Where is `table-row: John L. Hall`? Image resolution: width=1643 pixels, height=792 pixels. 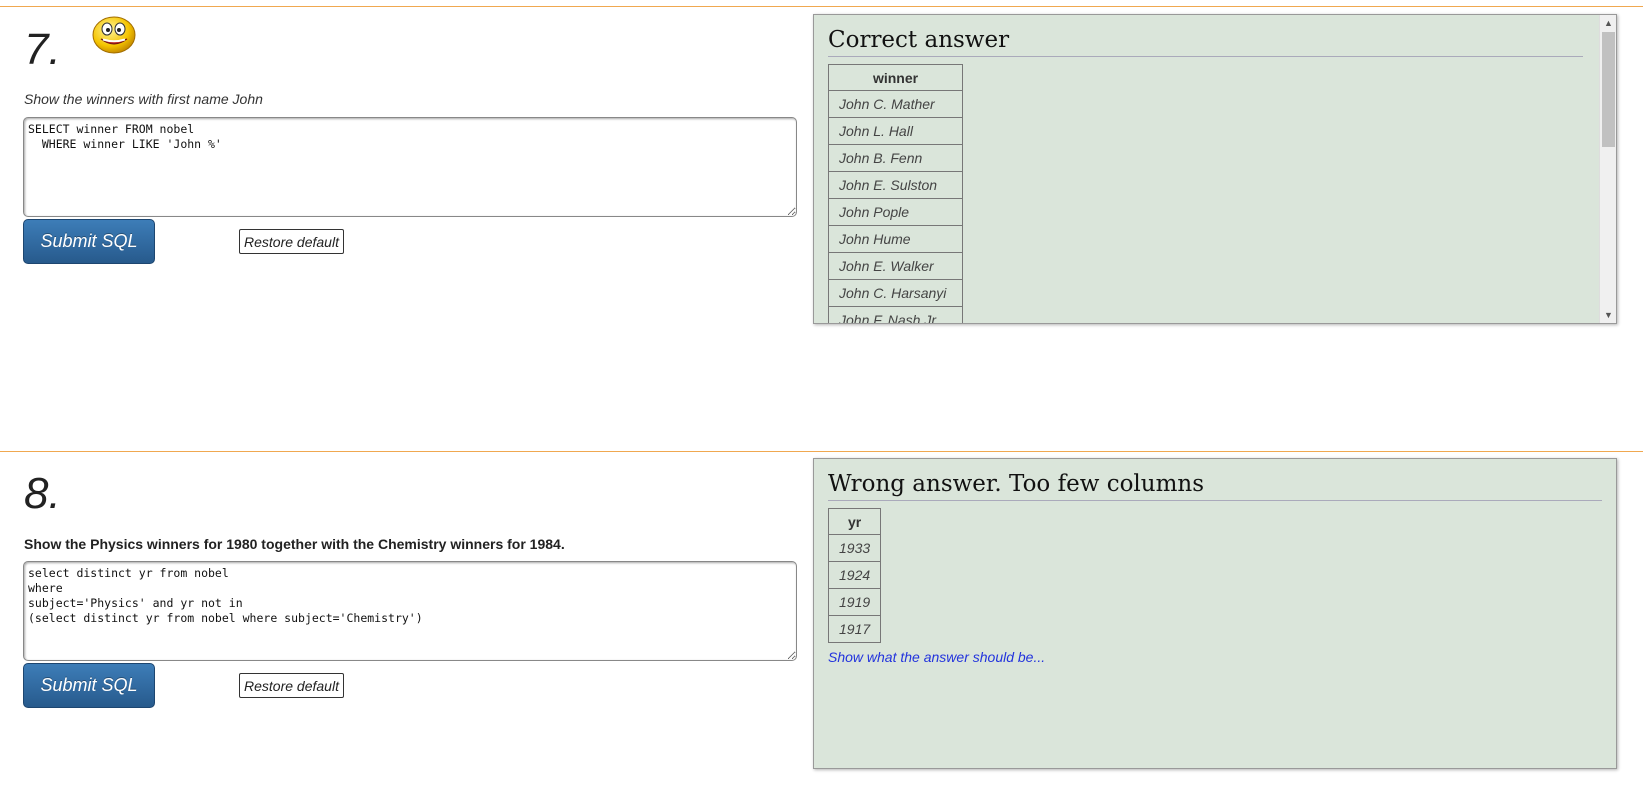 table-row: John L. Hall is located at coordinates (895, 131).